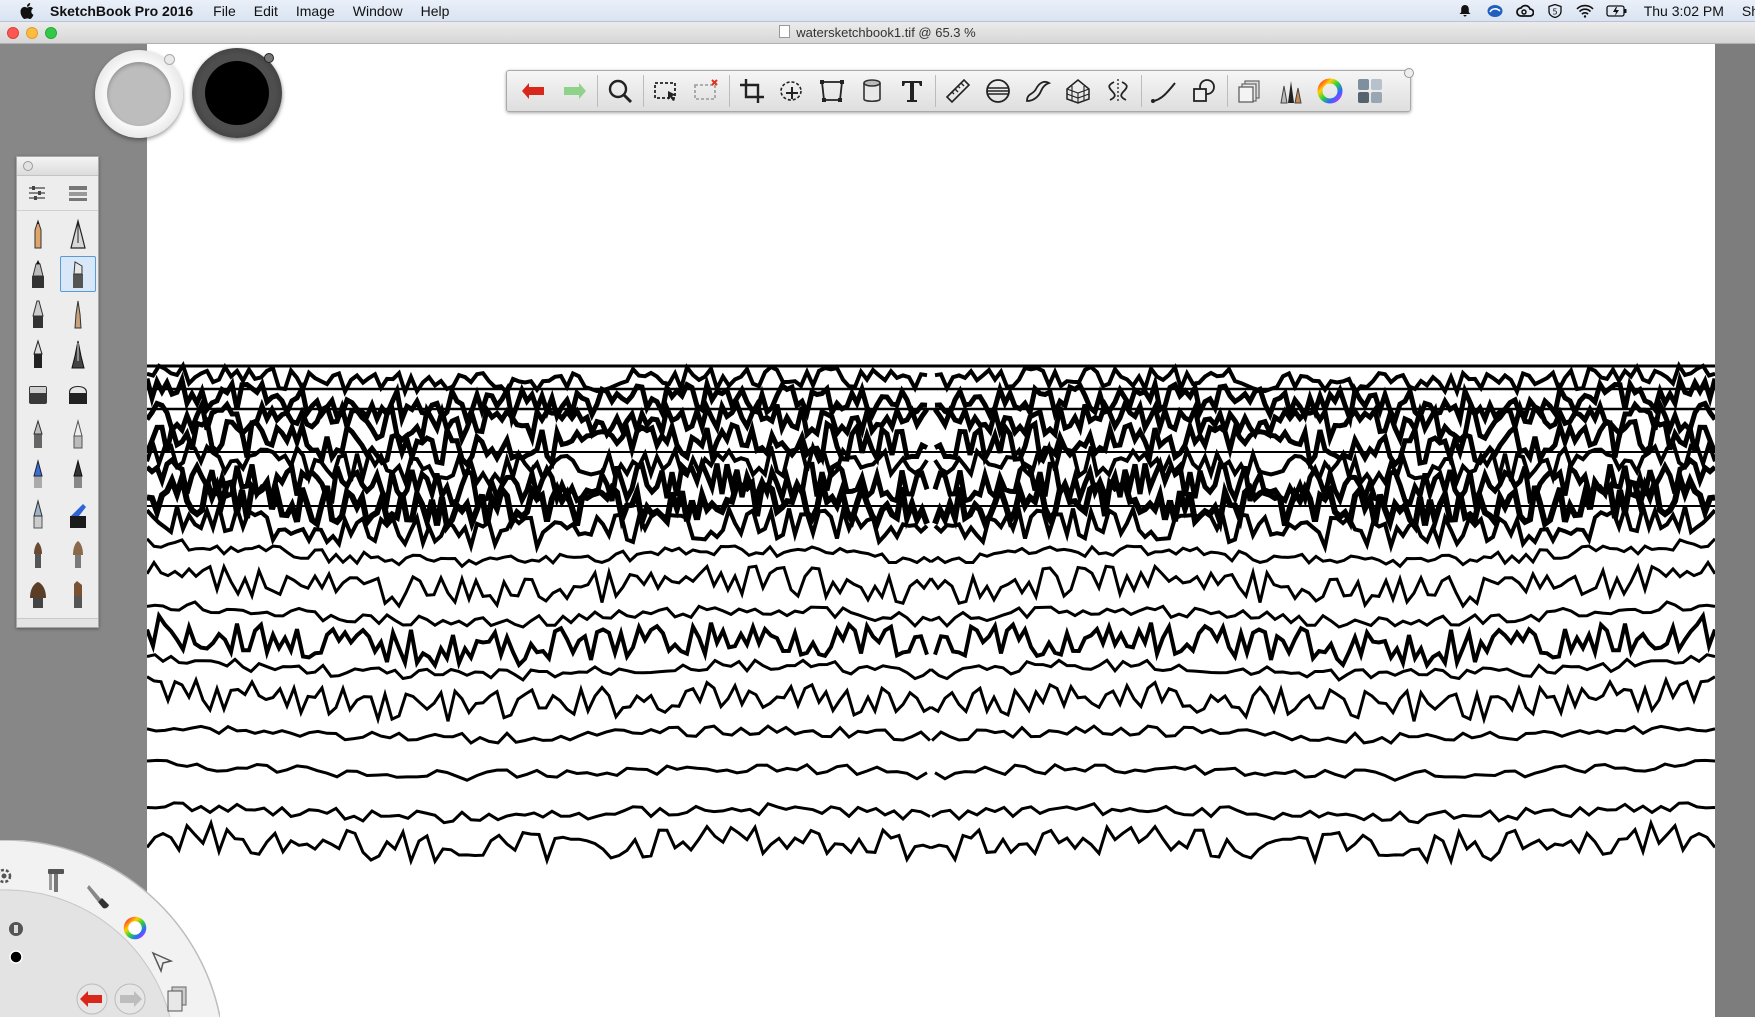  I want to click on deselect-button, so click(706, 91).